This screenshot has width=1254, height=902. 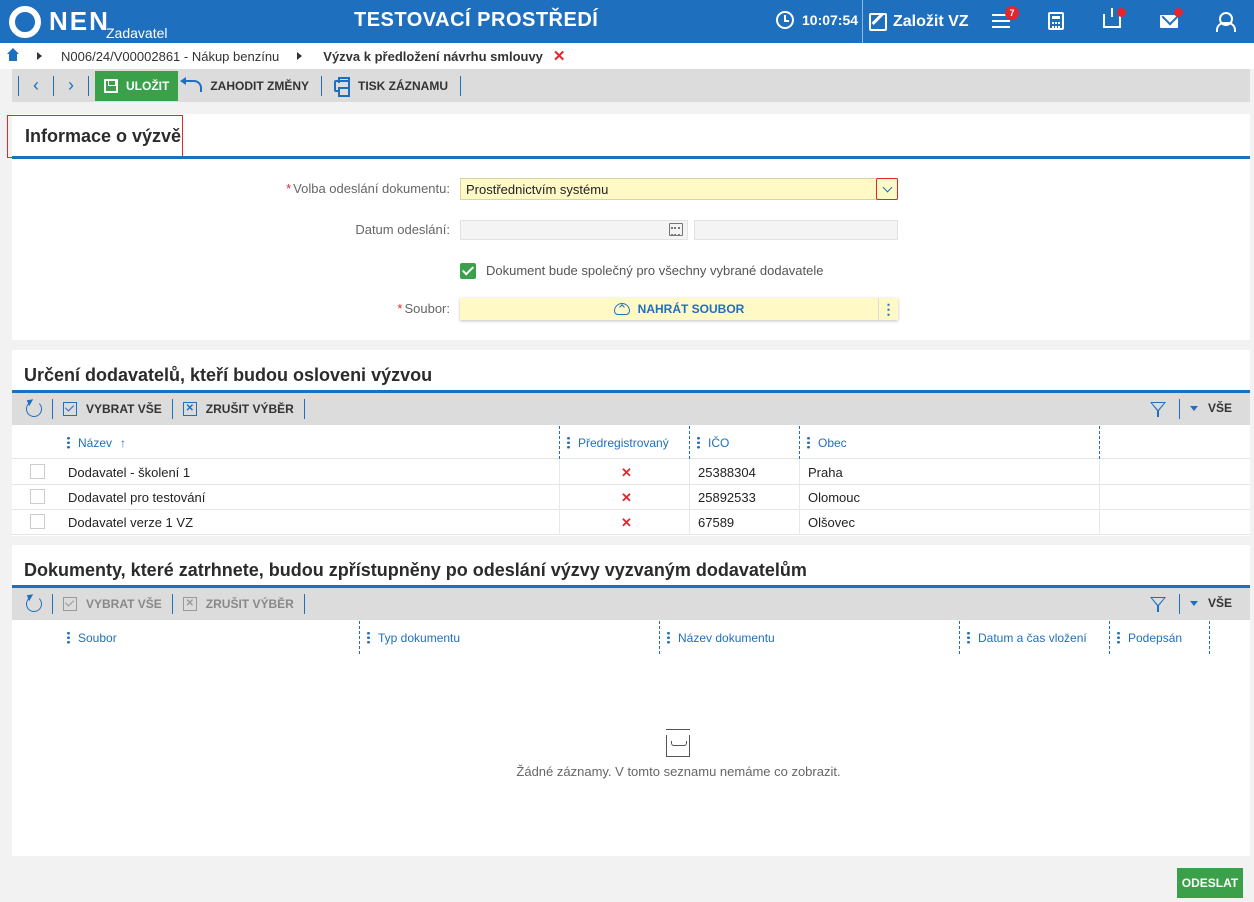 I want to click on more-options-icon: ⋮, so click(x=888, y=309).